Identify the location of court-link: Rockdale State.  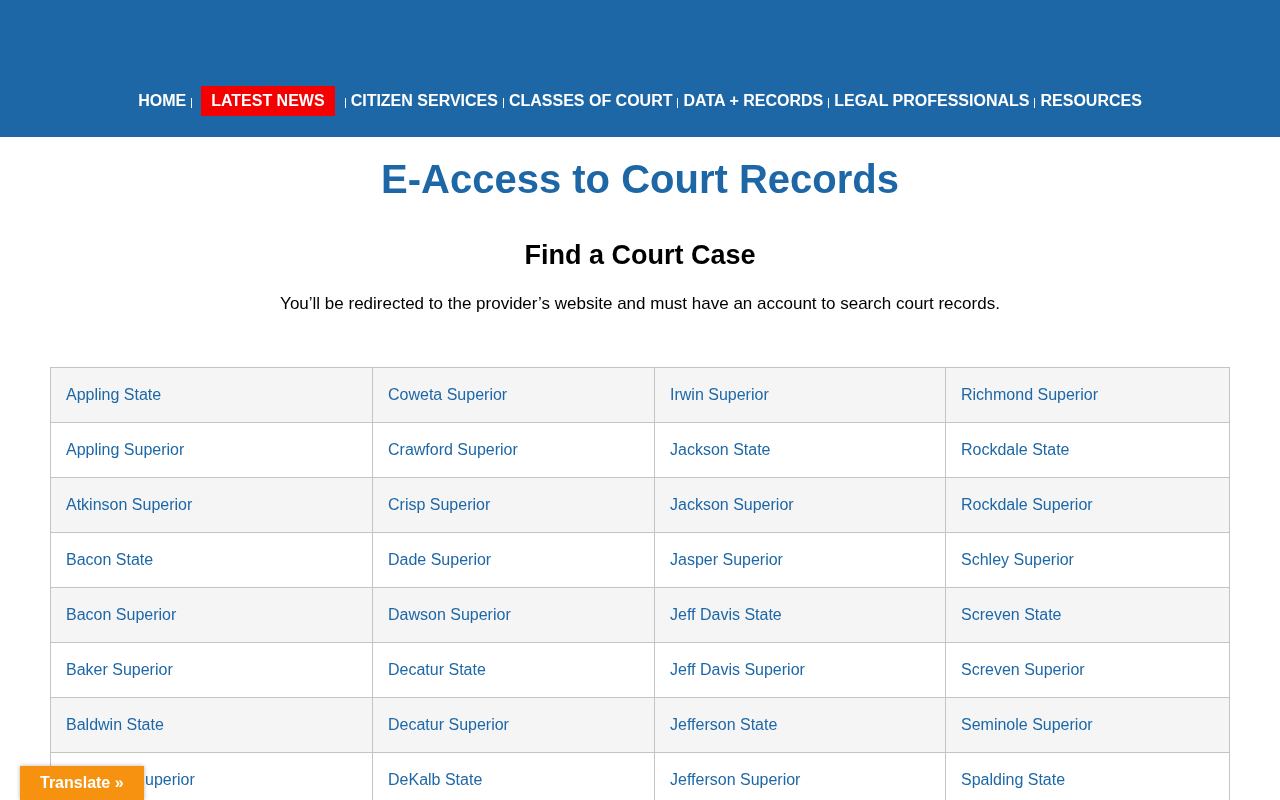
(1015, 449).